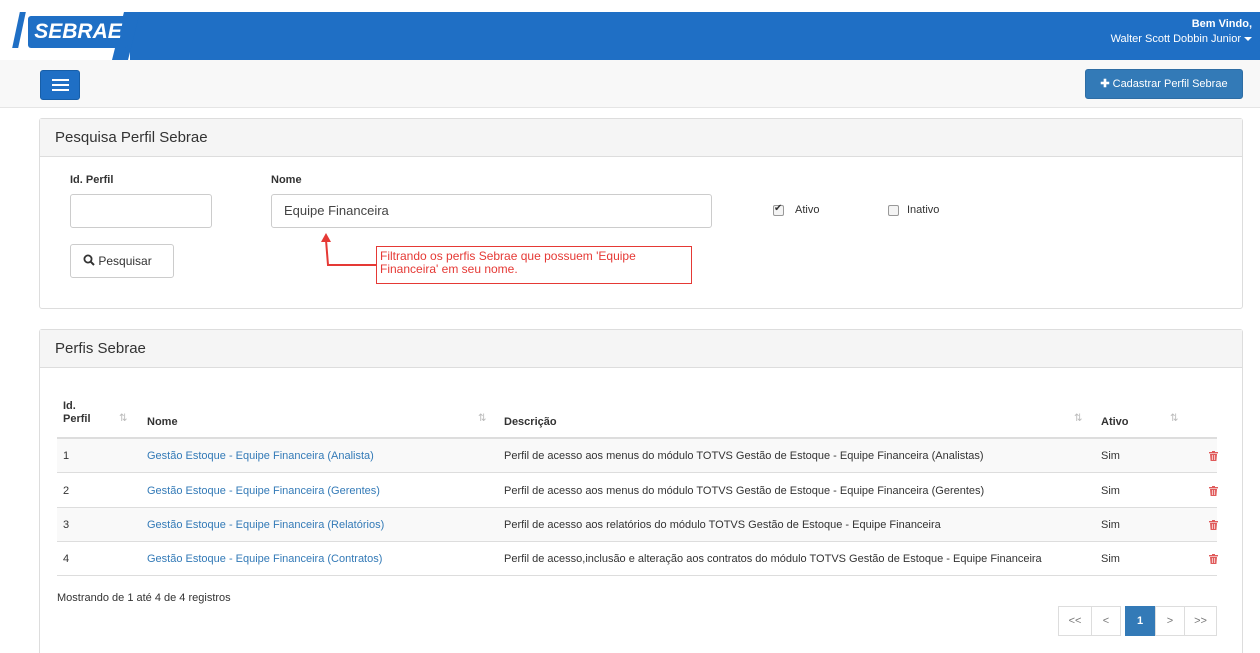  I want to click on row-id: 4, so click(66, 559).